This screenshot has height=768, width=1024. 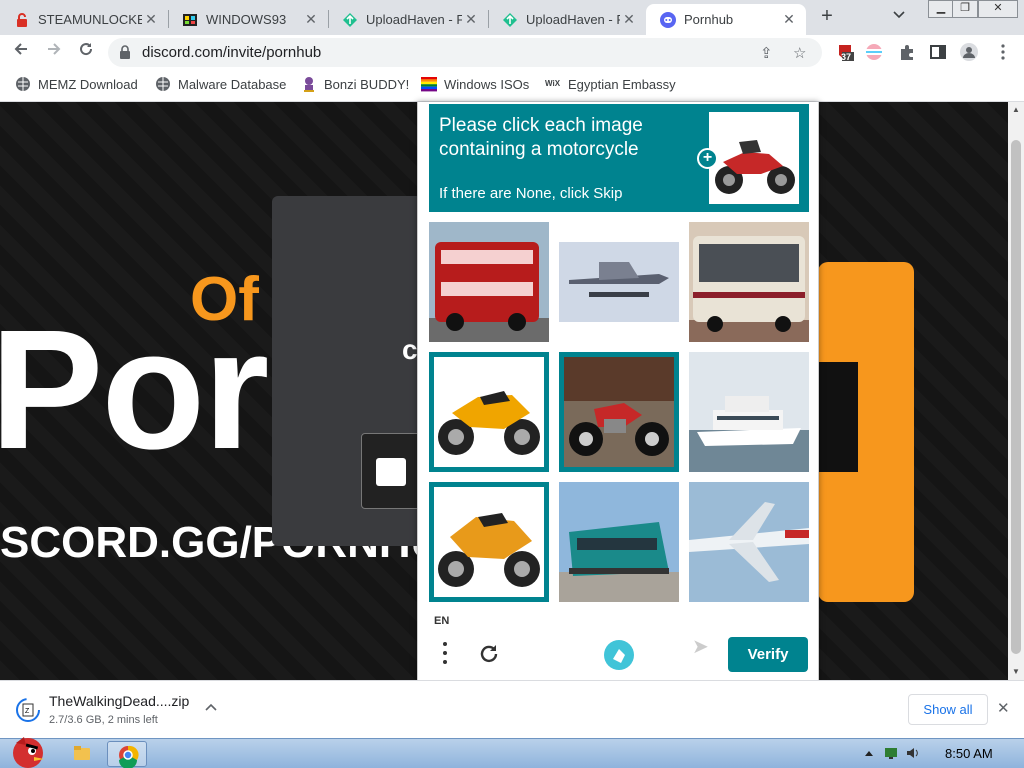 I want to click on taskbar-explorer-button, so click(x=82, y=754).